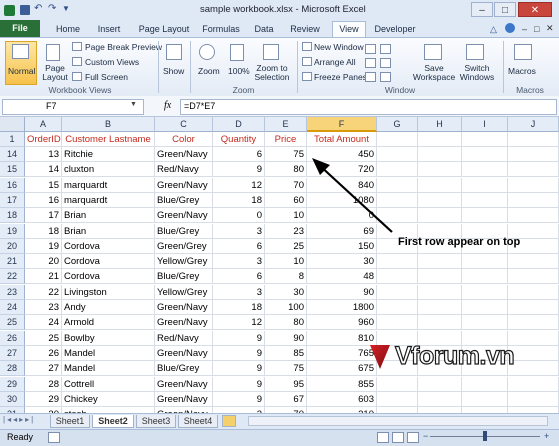 This screenshot has height=446, width=559. Describe the element at coordinates (279, 437) in the screenshot. I see `status-bar` at that location.